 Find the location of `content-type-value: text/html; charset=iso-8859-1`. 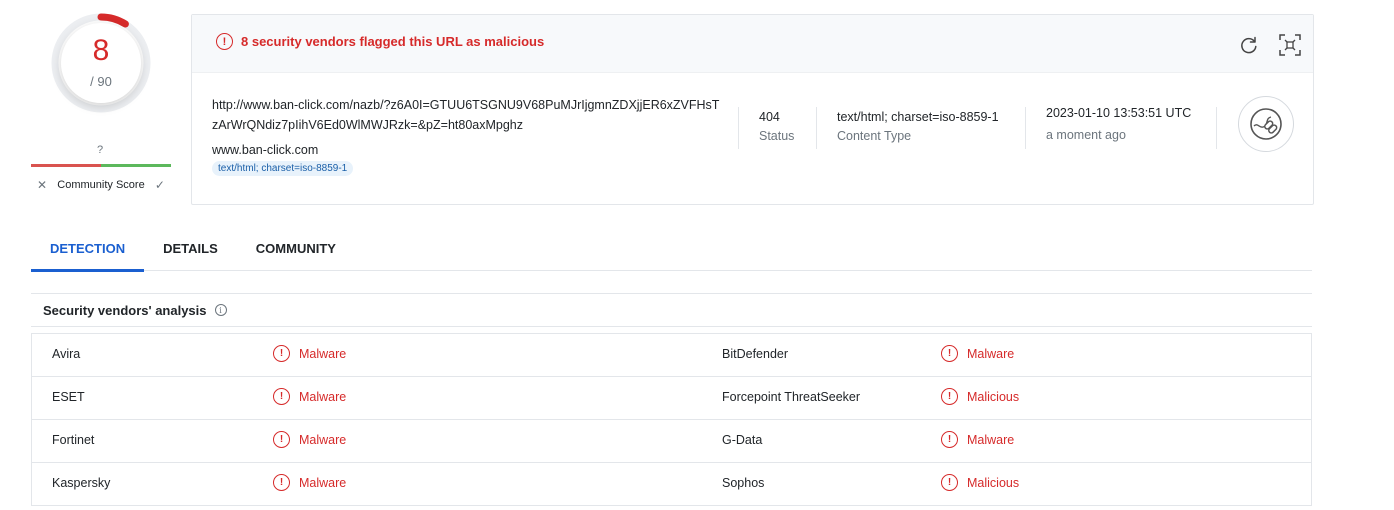

content-type-value: text/html; charset=iso-8859-1 is located at coordinates (918, 117).